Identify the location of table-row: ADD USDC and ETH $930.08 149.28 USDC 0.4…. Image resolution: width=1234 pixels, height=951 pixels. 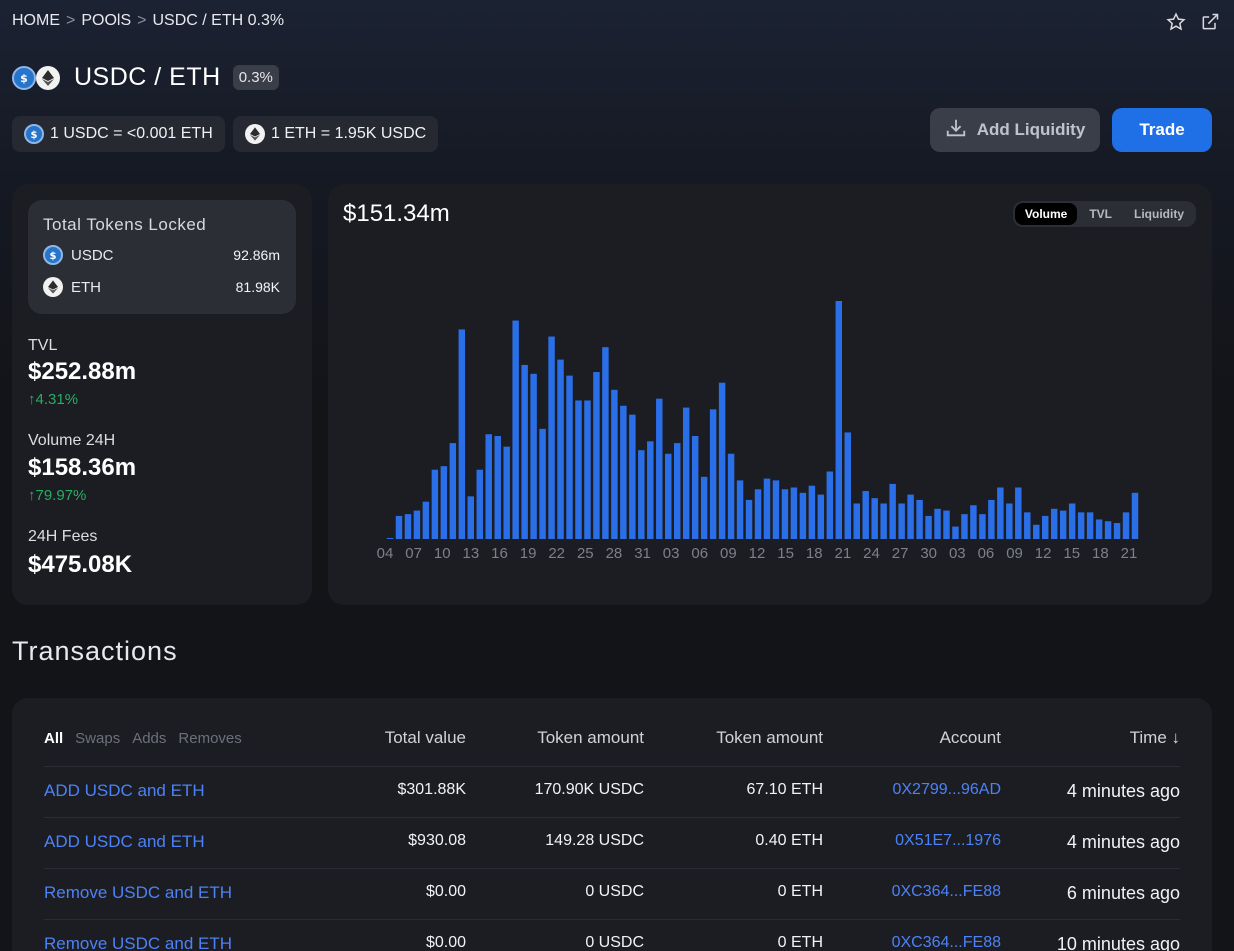
(612, 842).